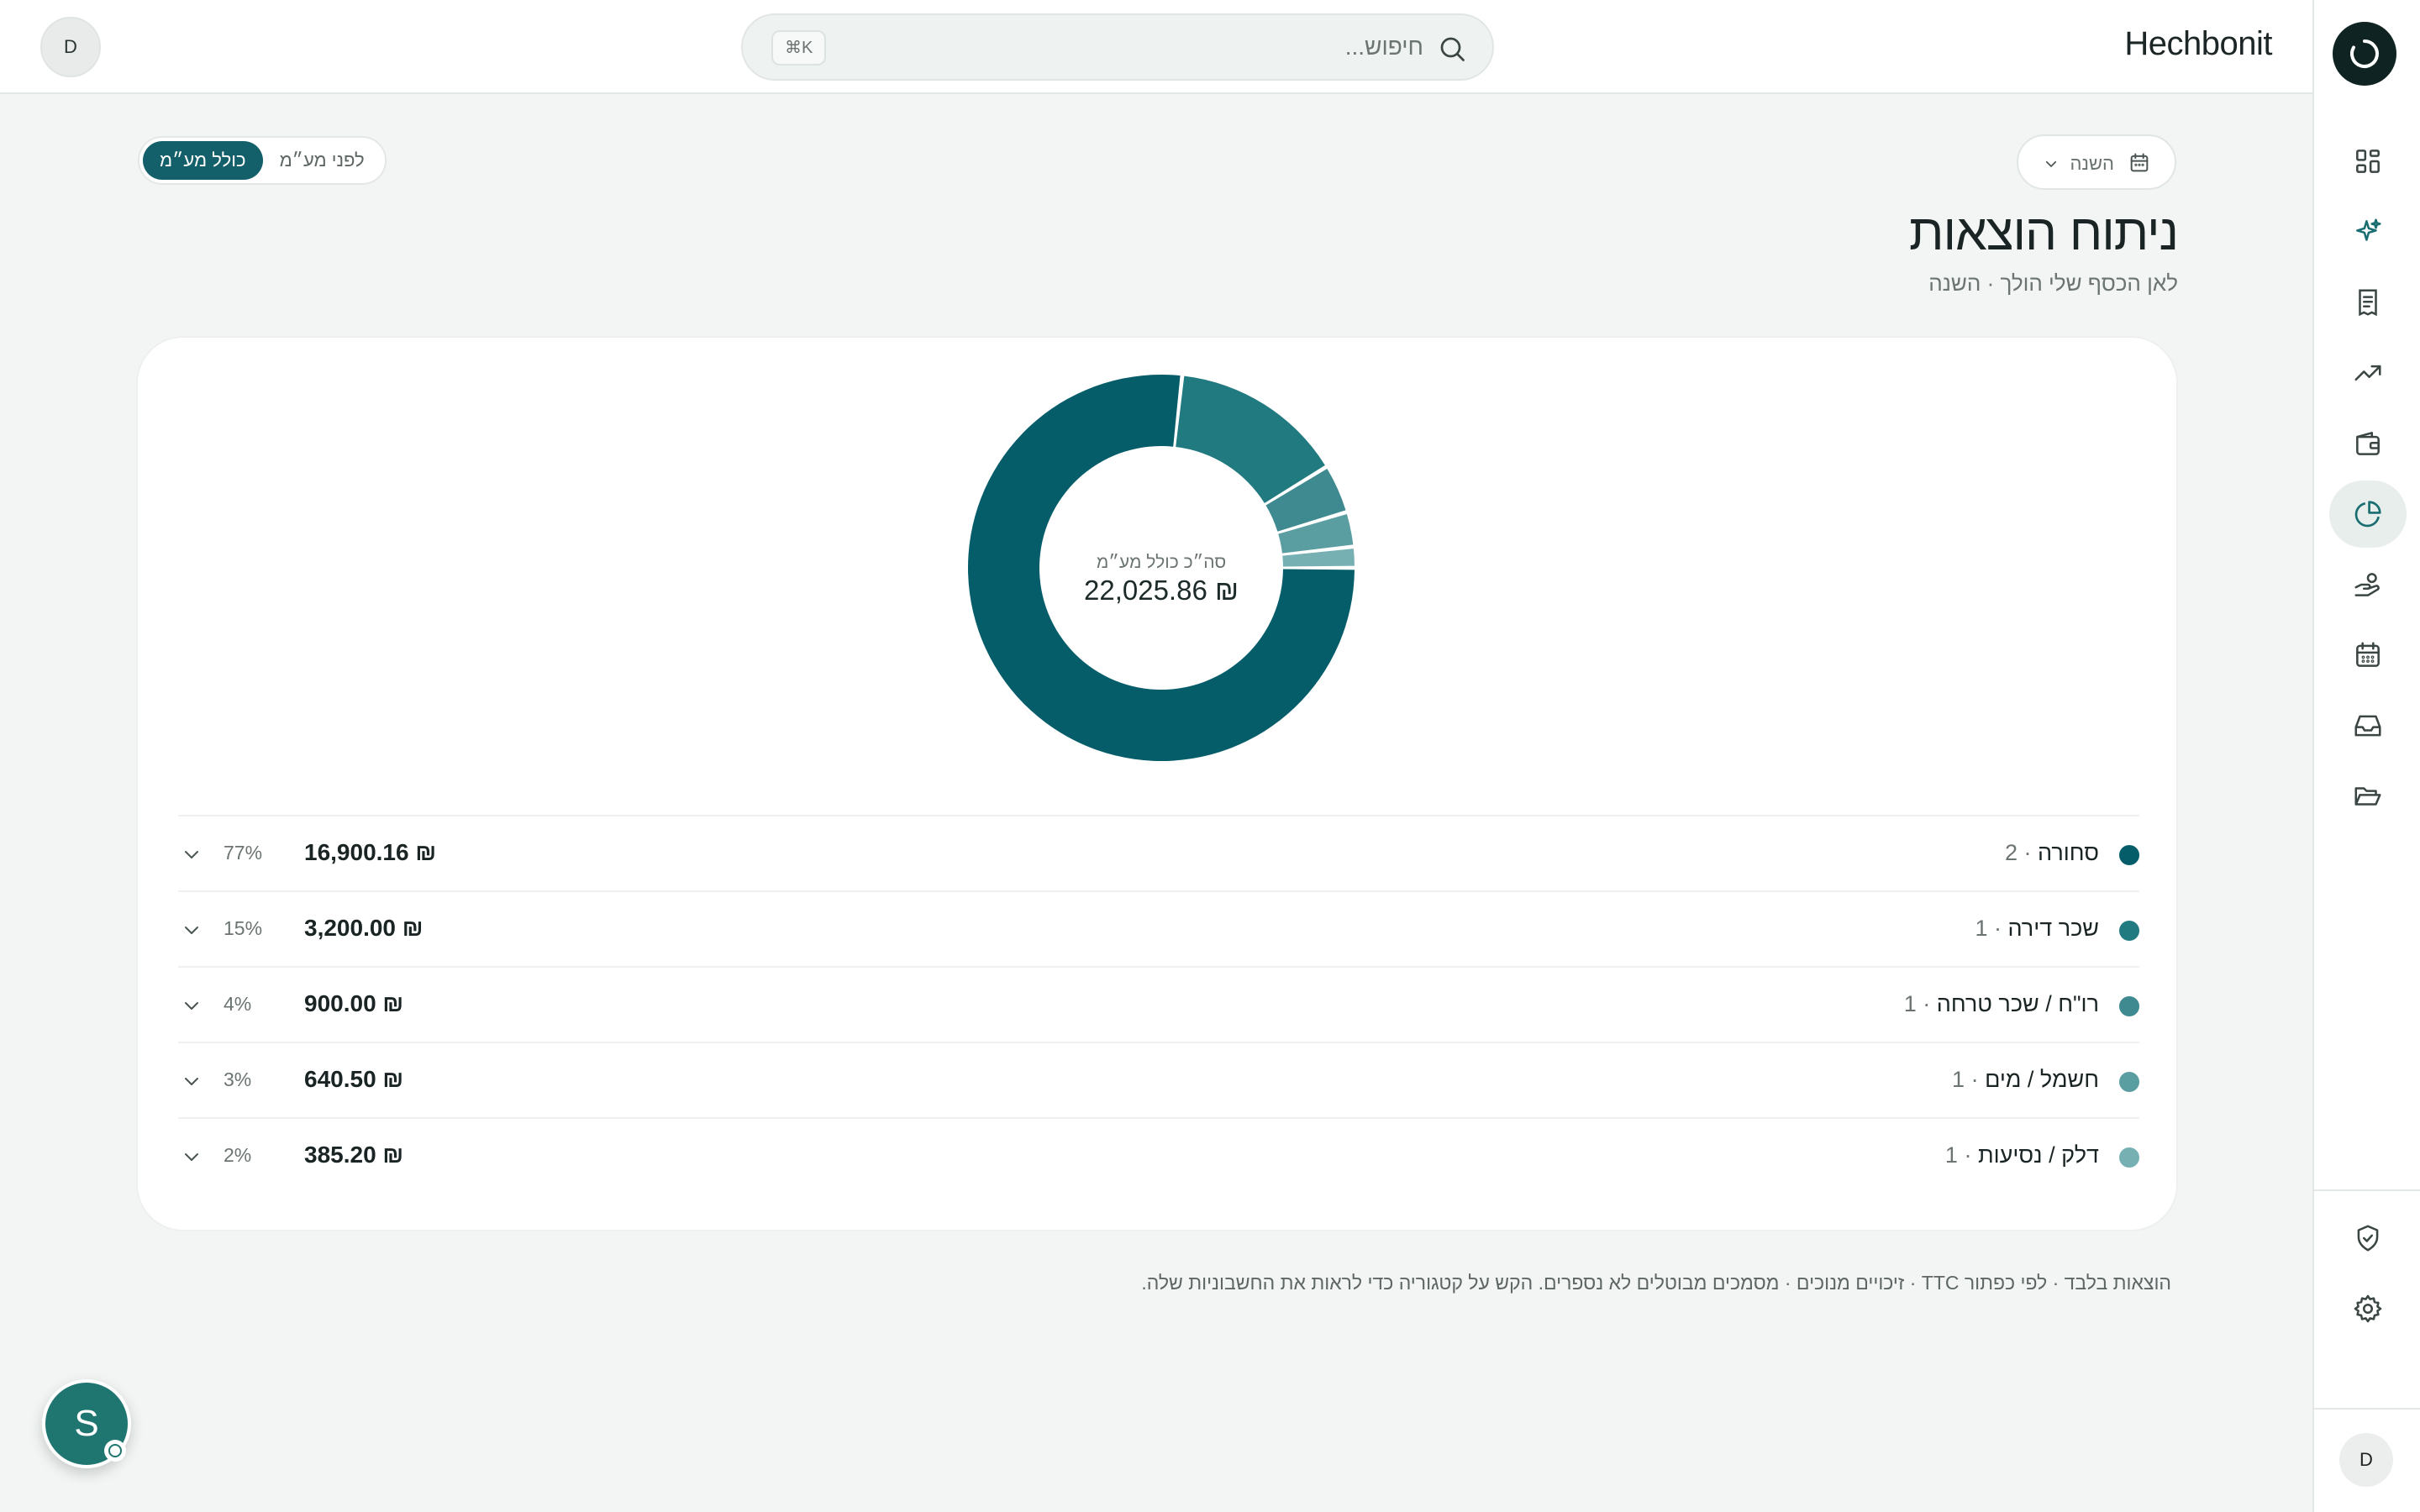  I want to click on sidebar-item-inbox, so click(2368, 725).